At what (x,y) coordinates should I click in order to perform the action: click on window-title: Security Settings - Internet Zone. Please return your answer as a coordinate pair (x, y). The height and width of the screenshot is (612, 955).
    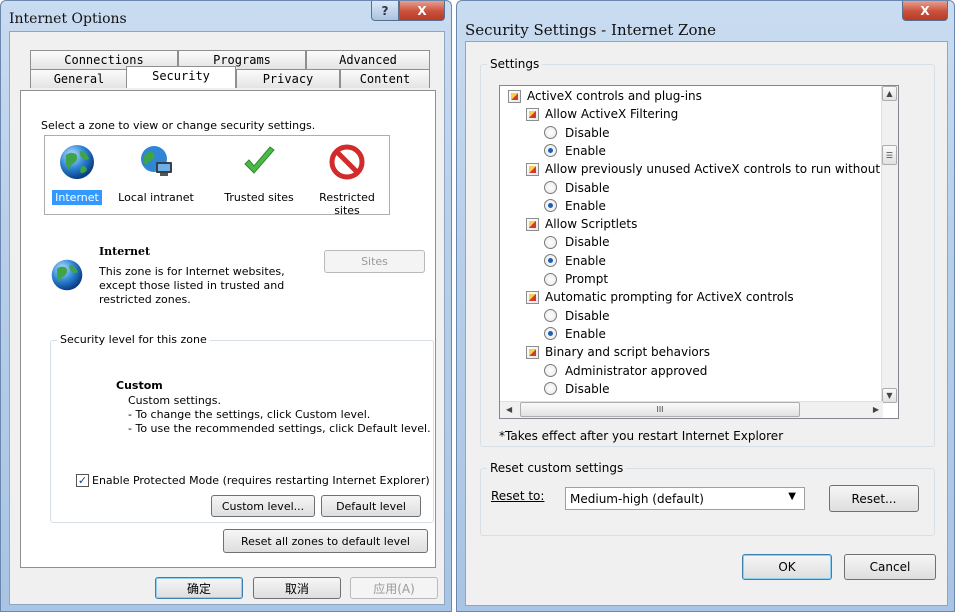
    Looking at the image, I should click on (591, 30).